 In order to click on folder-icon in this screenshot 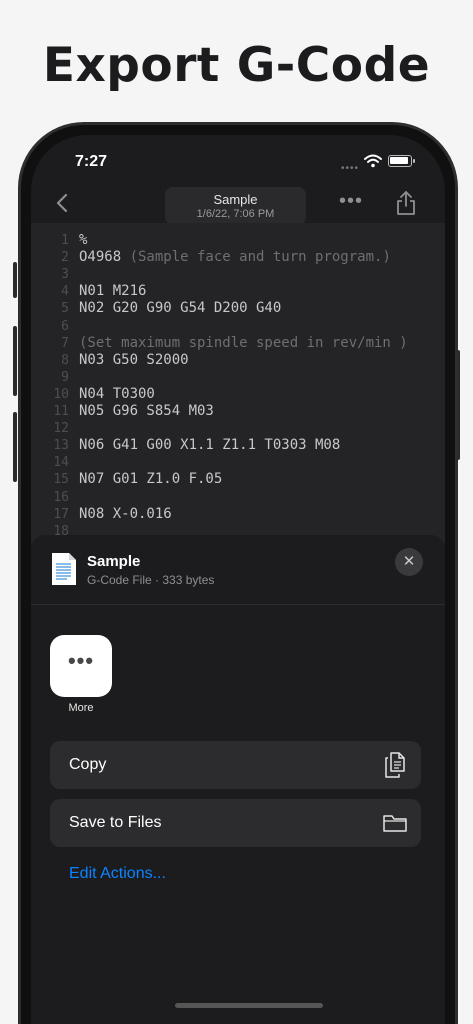, I will do `click(395, 823)`.